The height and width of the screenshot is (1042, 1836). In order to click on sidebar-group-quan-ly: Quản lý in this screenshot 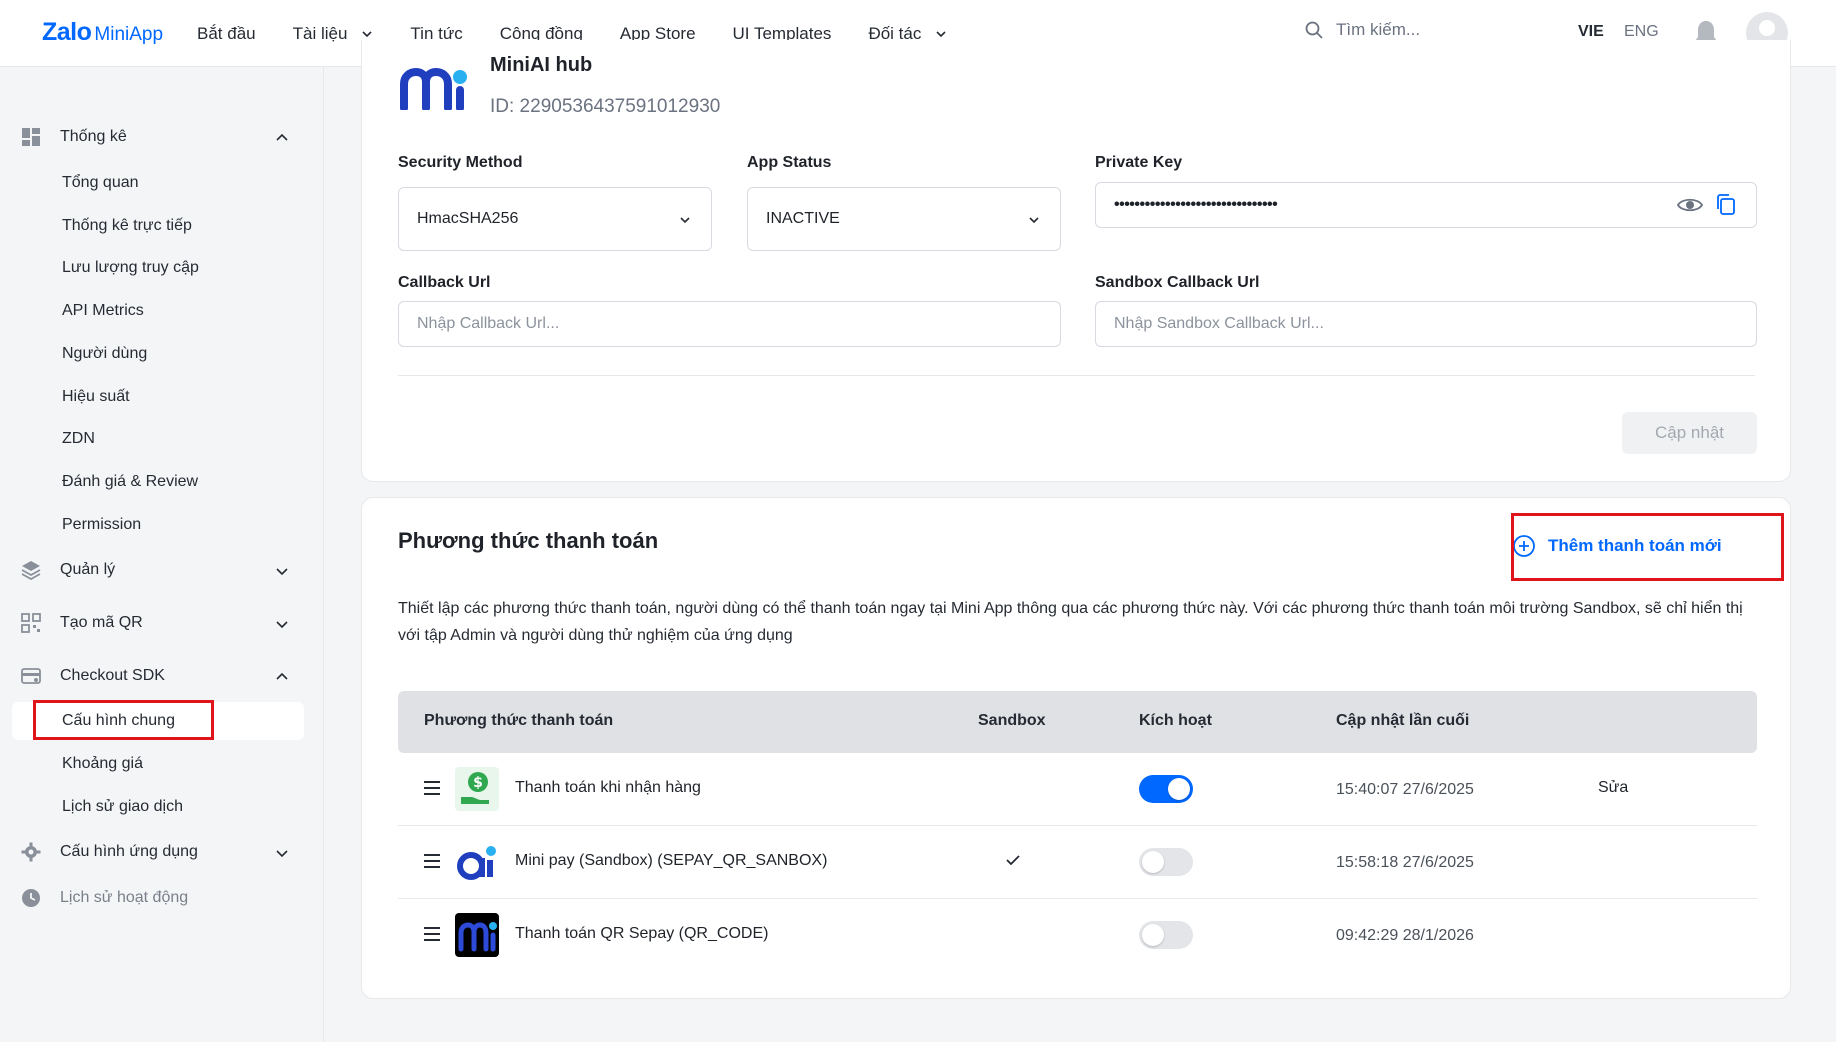, I will do `click(162, 570)`.